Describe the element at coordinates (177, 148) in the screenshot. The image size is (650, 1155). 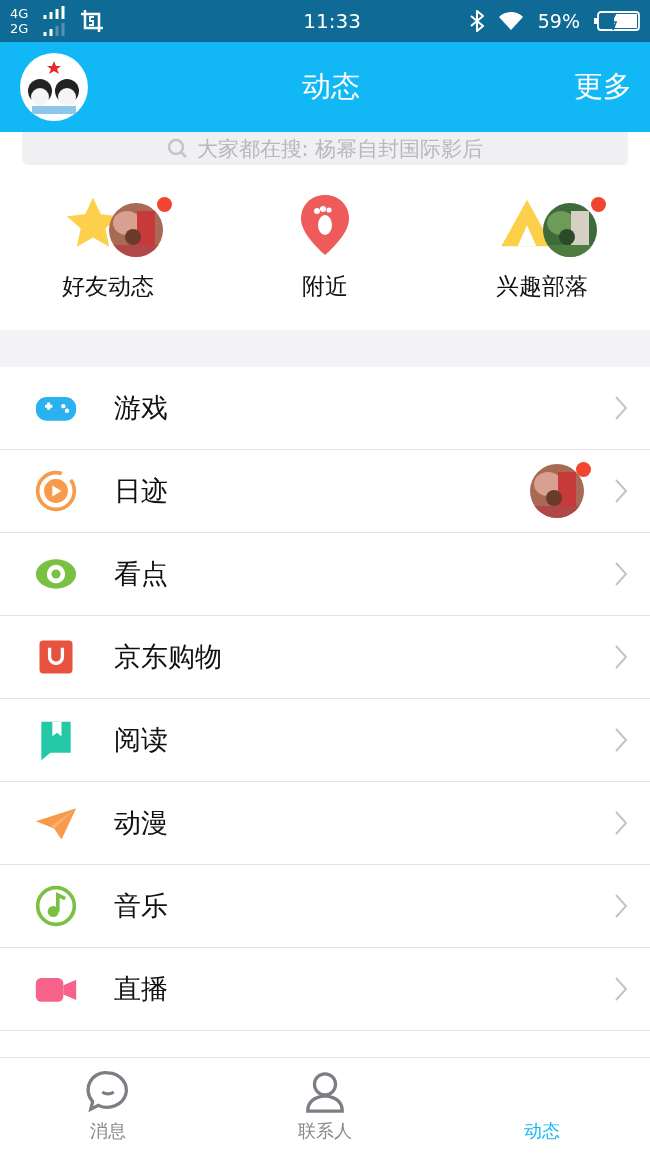
I see `search-icon` at that location.